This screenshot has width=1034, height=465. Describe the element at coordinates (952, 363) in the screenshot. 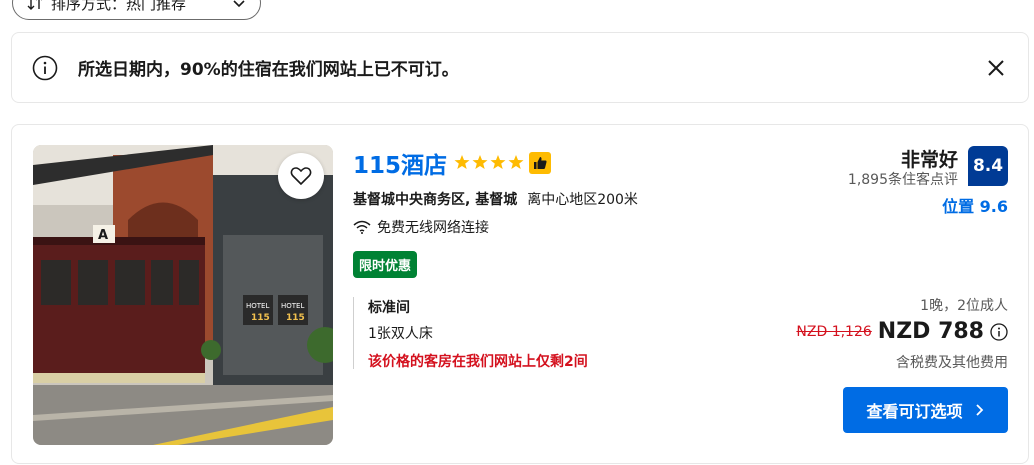

I see `tax-note: 含税费及其他费用` at that location.